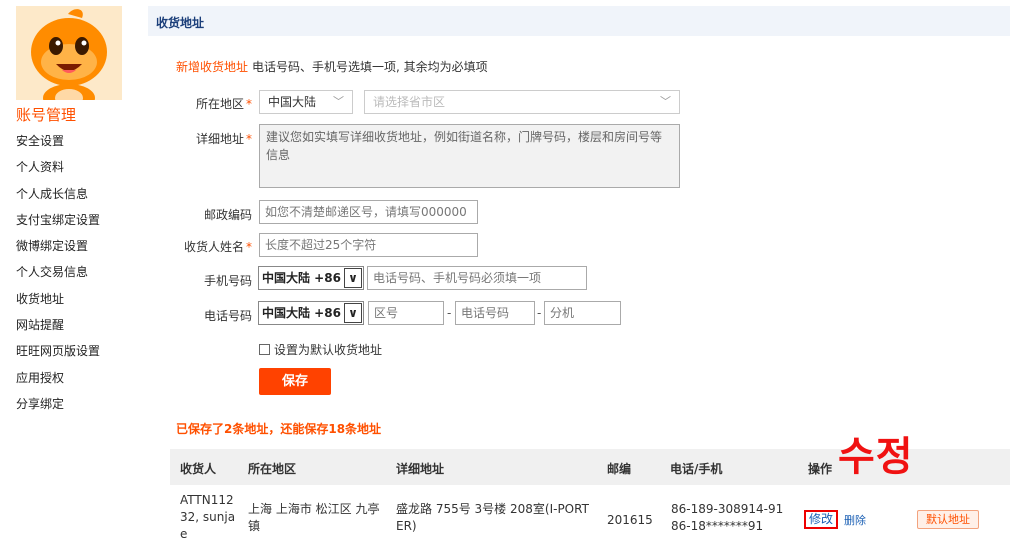 The height and width of the screenshot is (546, 1024). Describe the element at coordinates (630, 520) in the screenshot. I see `row-zip: 201615` at that location.